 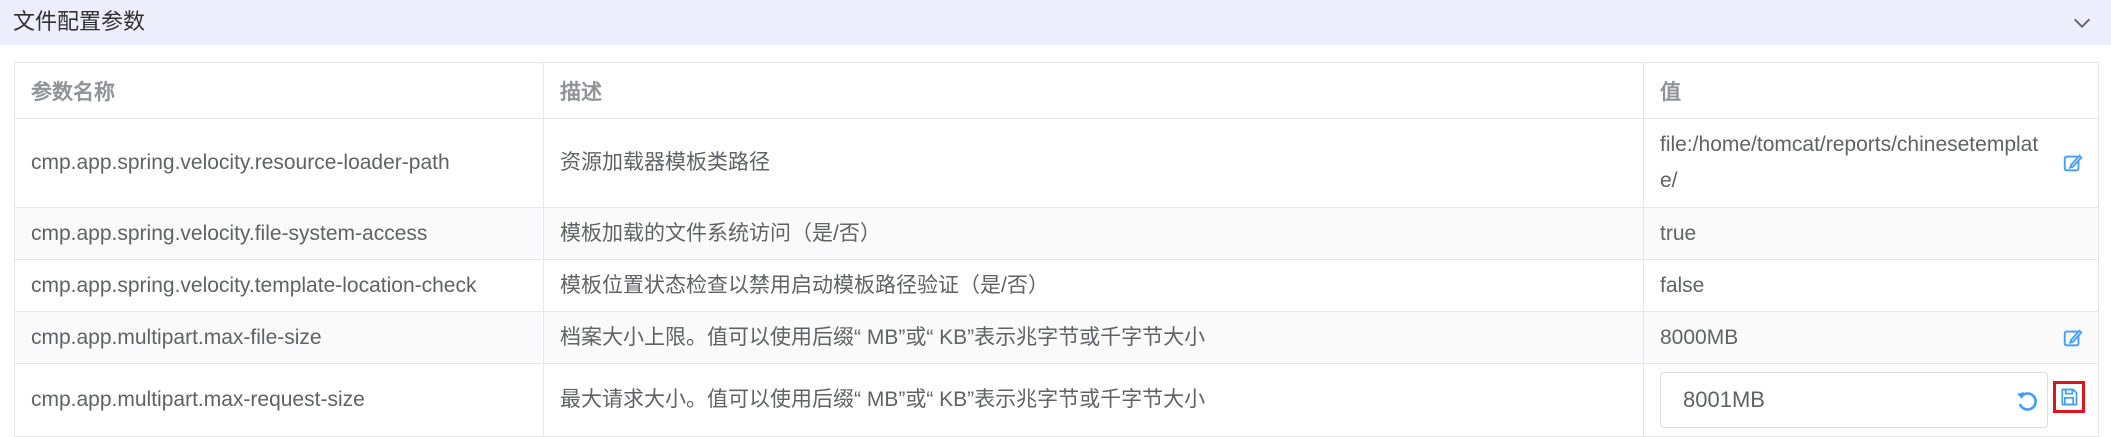 What do you see at coordinates (1055, 22) in the screenshot?
I see `panel-header: 文件配置参数` at bounding box center [1055, 22].